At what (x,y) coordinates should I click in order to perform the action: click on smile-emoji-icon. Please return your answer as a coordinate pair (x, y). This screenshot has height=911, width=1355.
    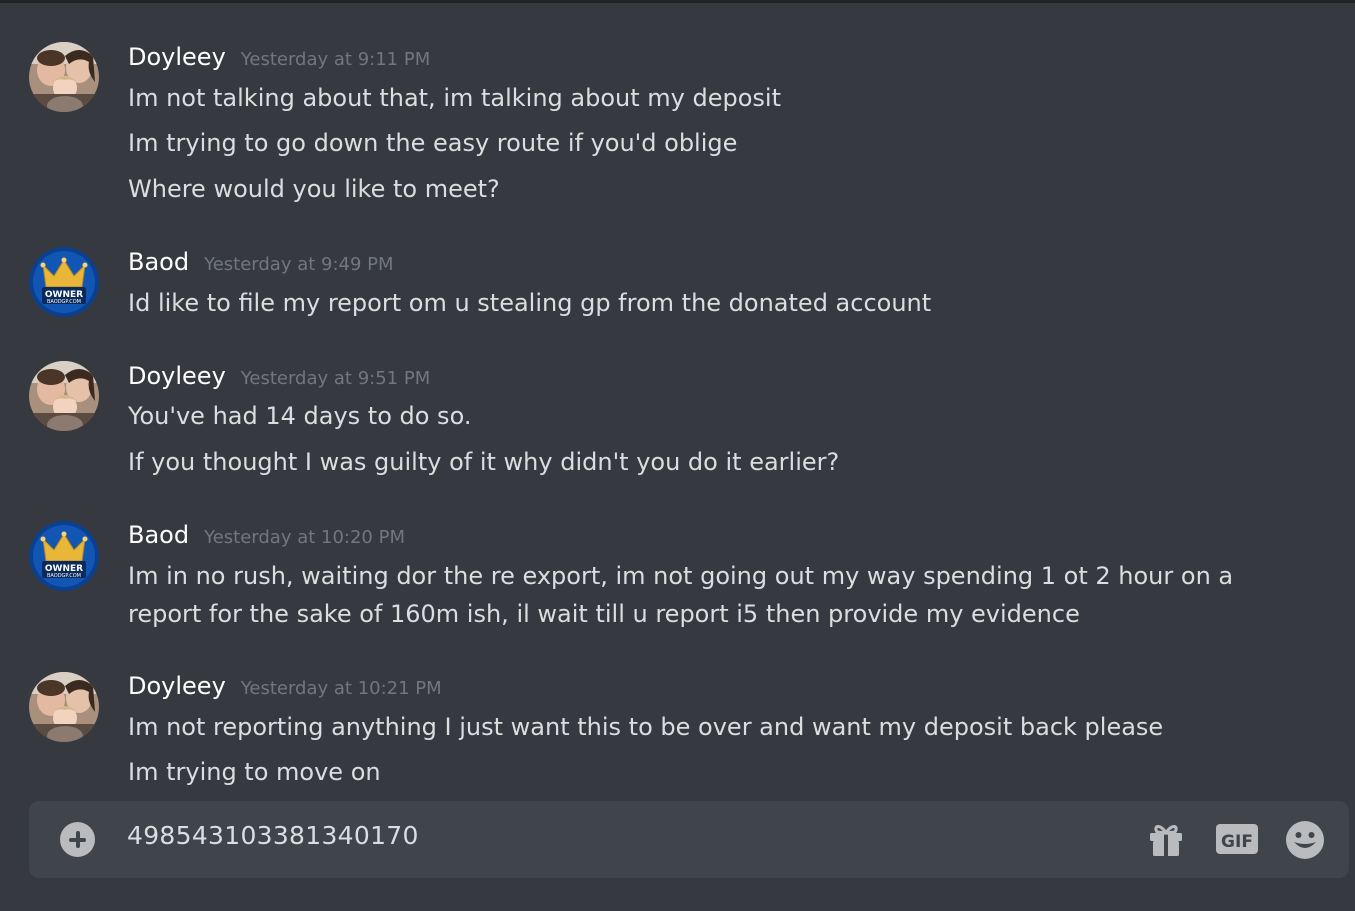
    Looking at the image, I should click on (1305, 840).